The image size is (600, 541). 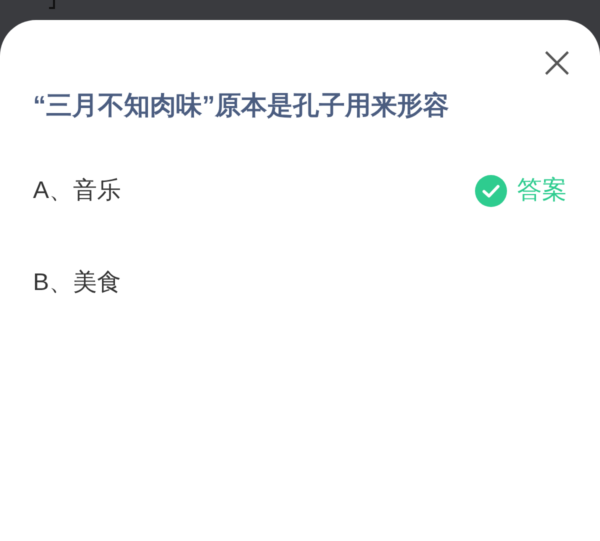 What do you see at coordinates (557, 63) in the screenshot?
I see `close-icon` at bounding box center [557, 63].